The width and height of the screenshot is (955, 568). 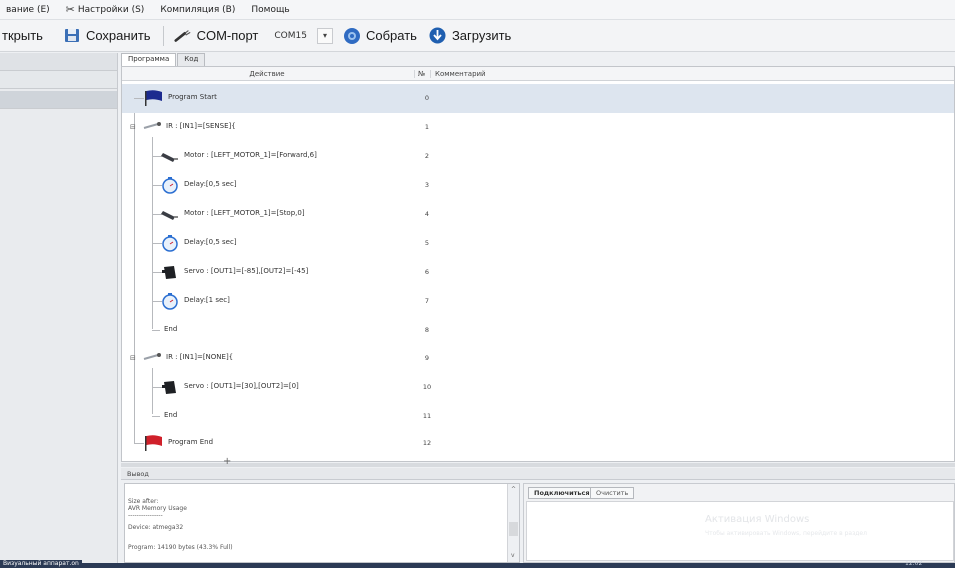 What do you see at coordinates (427, 243) in the screenshot?
I see `program-row-number: 5` at bounding box center [427, 243].